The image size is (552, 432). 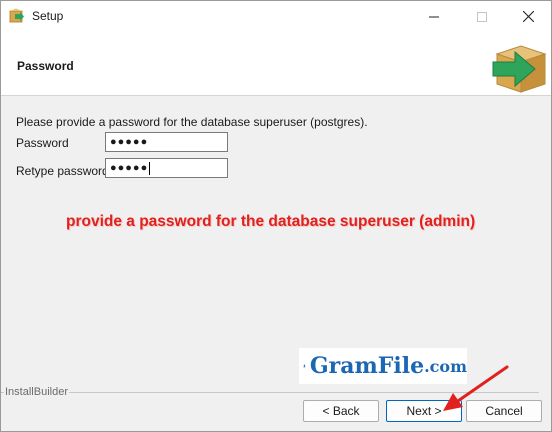 What do you see at coordinates (62, 171) in the screenshot?
I see `retype-password-label: Retype password` at bounding box center [62, 171].